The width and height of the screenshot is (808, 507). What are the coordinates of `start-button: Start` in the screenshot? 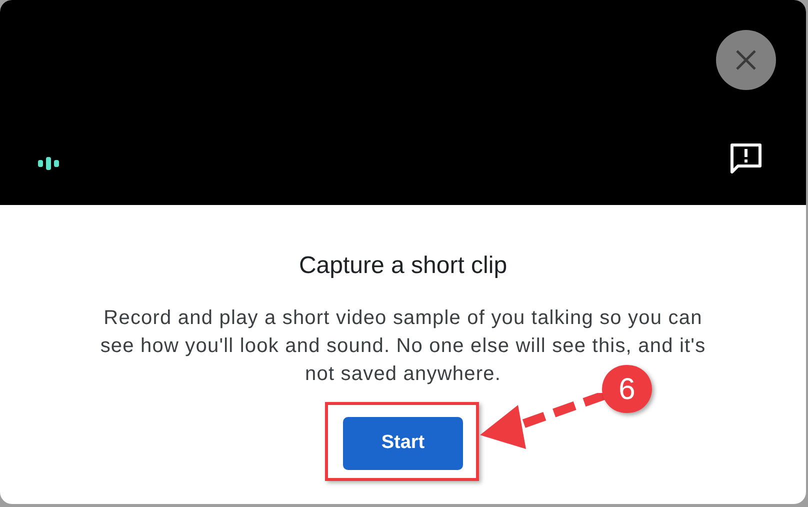 It's located at (403, 443).